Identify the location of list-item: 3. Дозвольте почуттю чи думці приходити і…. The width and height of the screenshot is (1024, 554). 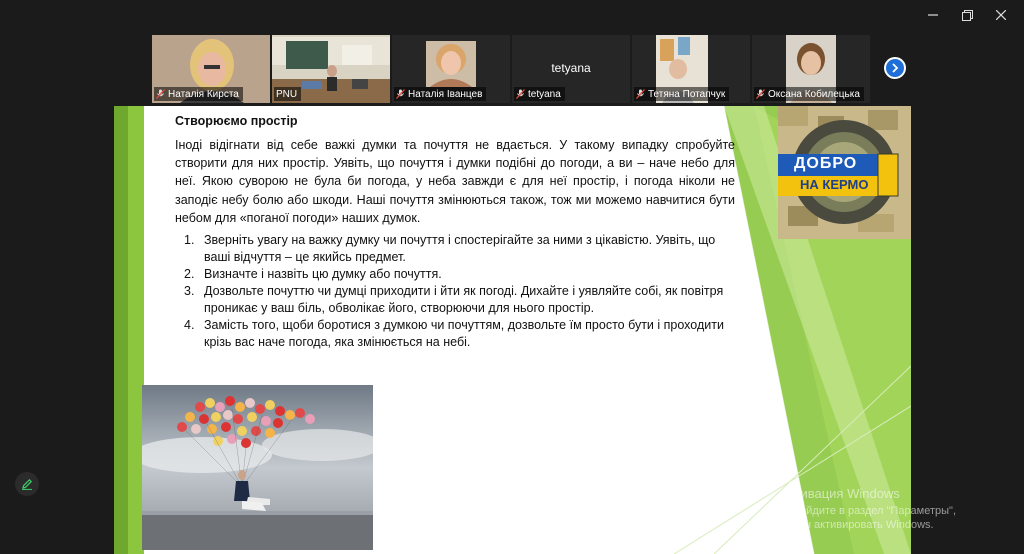
(454, 300).